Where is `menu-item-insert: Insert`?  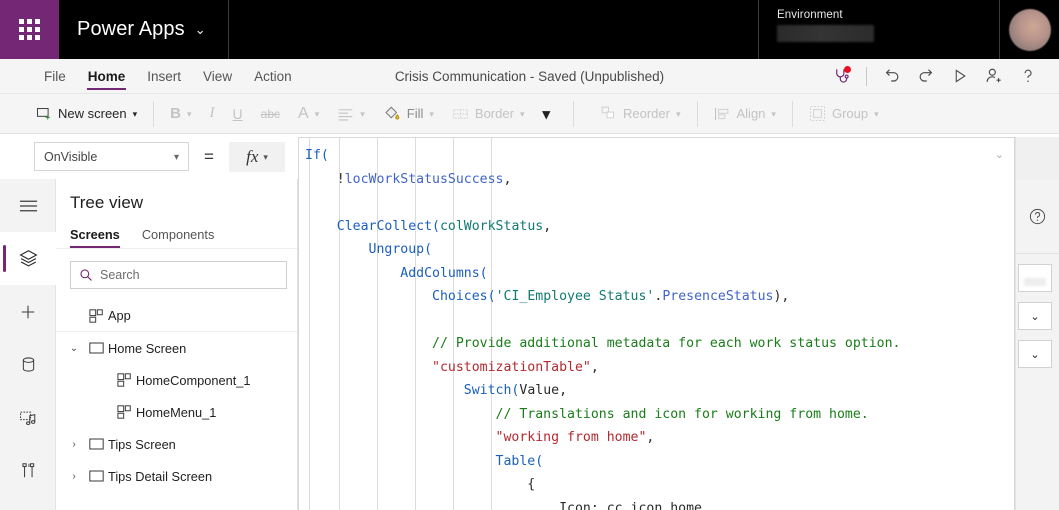
menu-item-insert: Insert is located at coordinates (164, 76).